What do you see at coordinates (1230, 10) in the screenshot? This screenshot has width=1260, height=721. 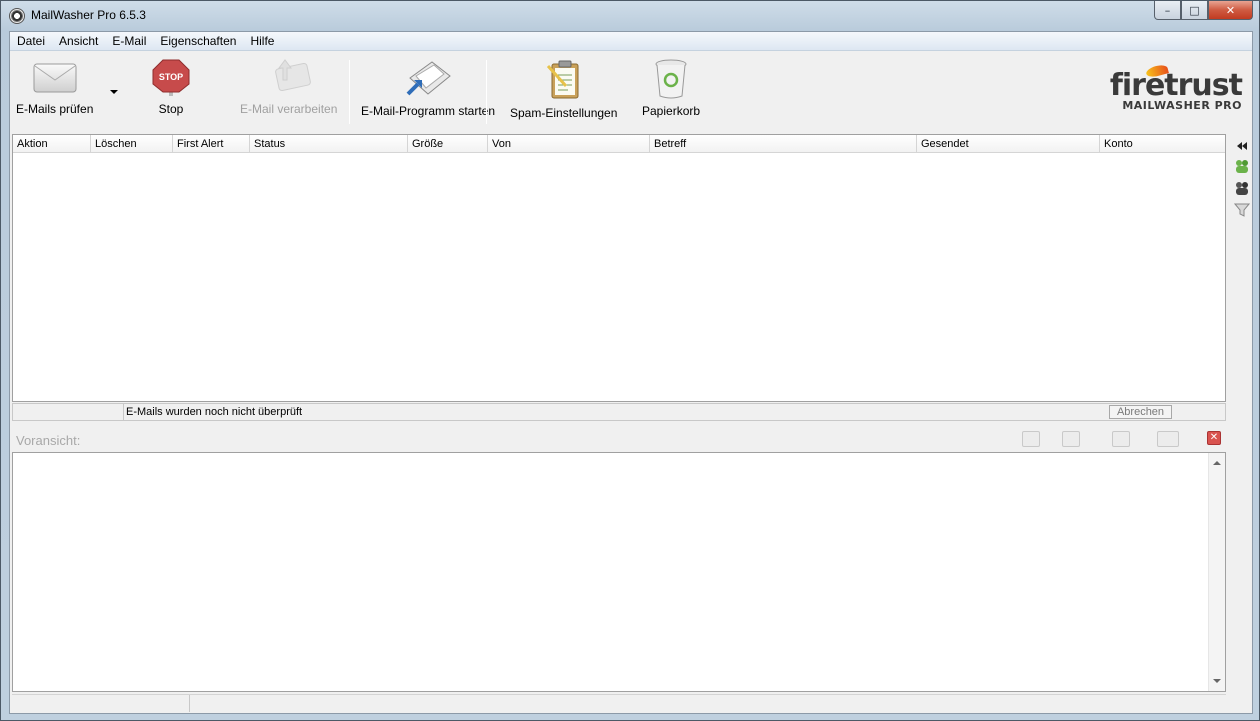 I see `close-button: ✕` at bounding box center [1230, 10].